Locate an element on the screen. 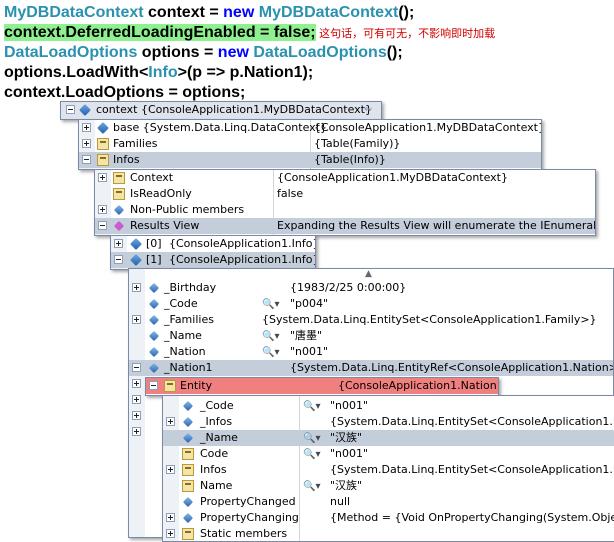 This screenshot has width=614, height=542. datatip-row-selected: _Name 🔍▾ "汉族" is located at coordinates (388, 438).